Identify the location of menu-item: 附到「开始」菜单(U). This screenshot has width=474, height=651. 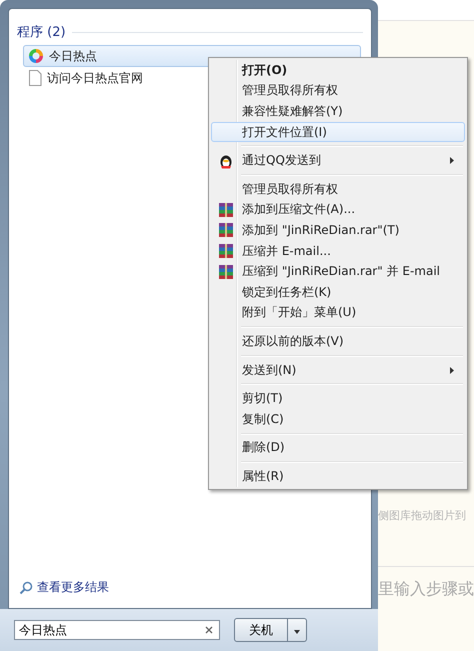
(338, 313).